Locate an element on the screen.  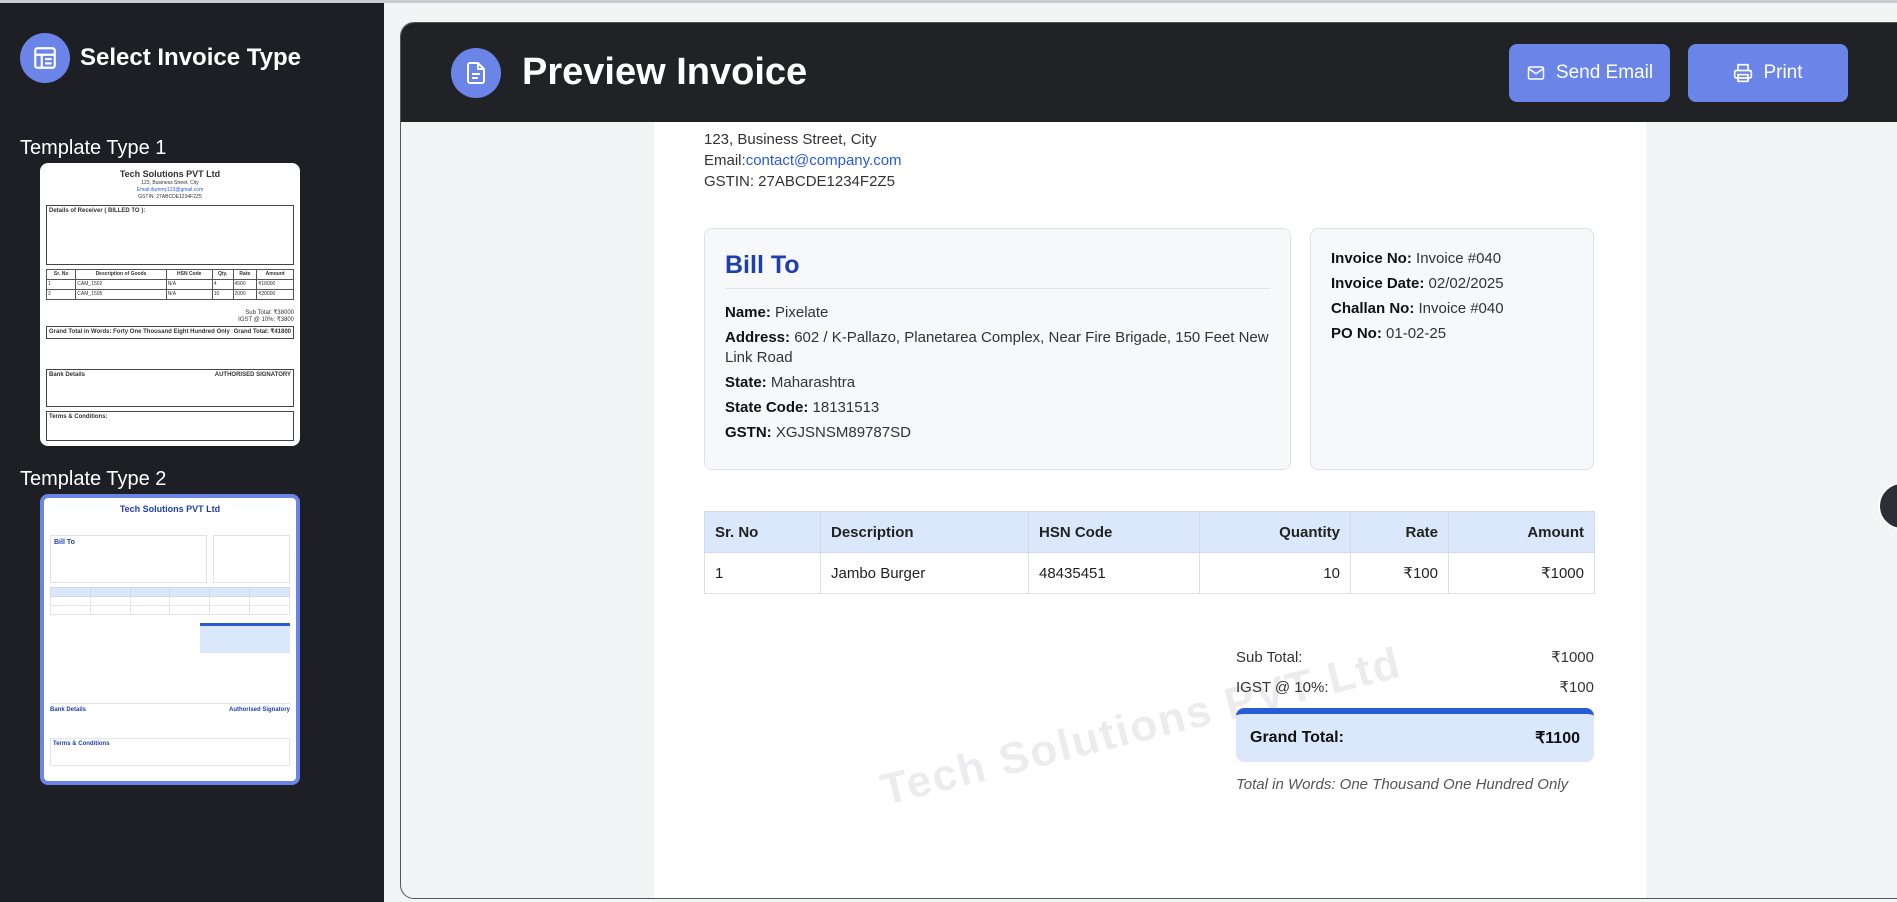
igst-label: IGST @ 10%: is located at coordinates (1282, 687).